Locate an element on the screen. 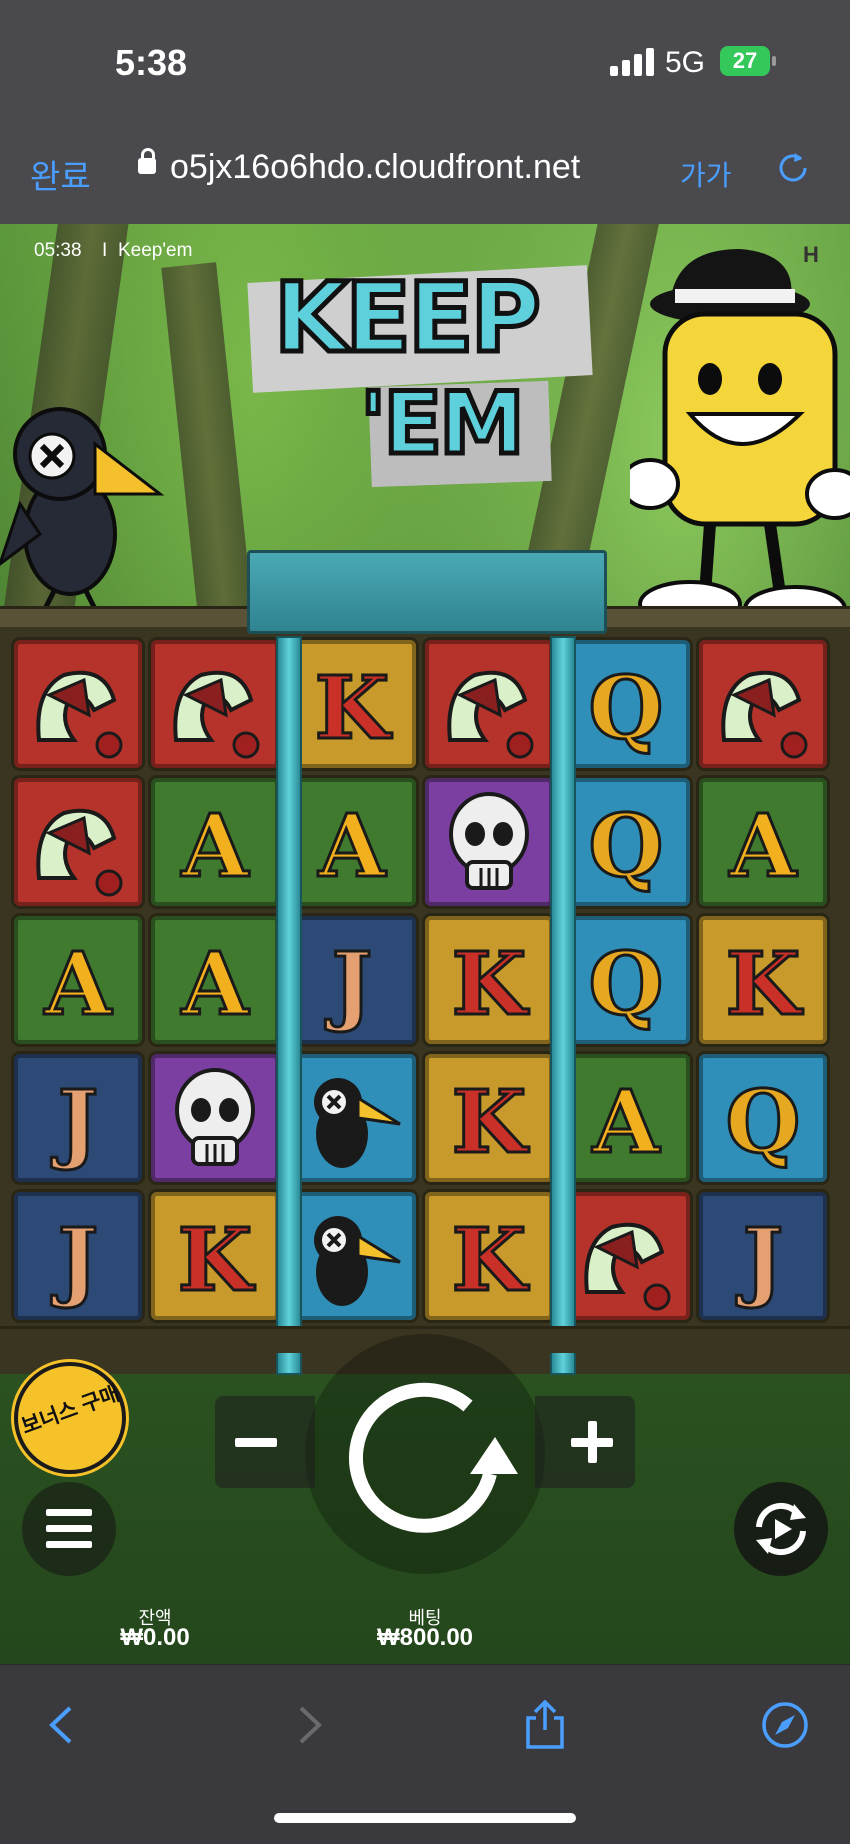 The height and width of the screenshot is (1844, 850). game-header-separator: I is located at coordinates (105, 250).